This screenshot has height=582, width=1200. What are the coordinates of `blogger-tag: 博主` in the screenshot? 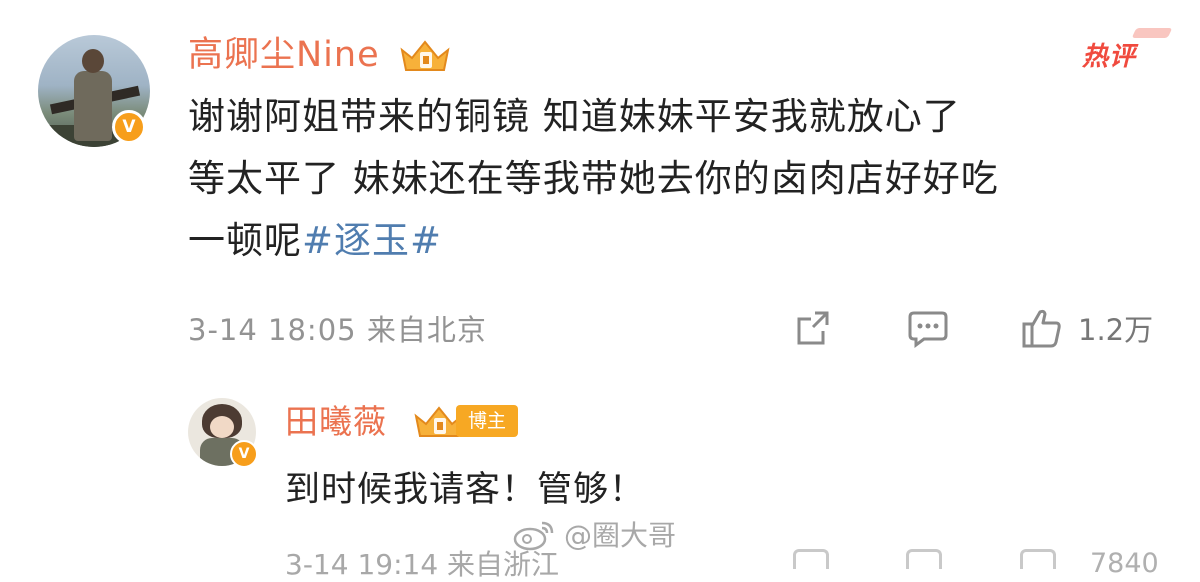 It's located at (487, 421).